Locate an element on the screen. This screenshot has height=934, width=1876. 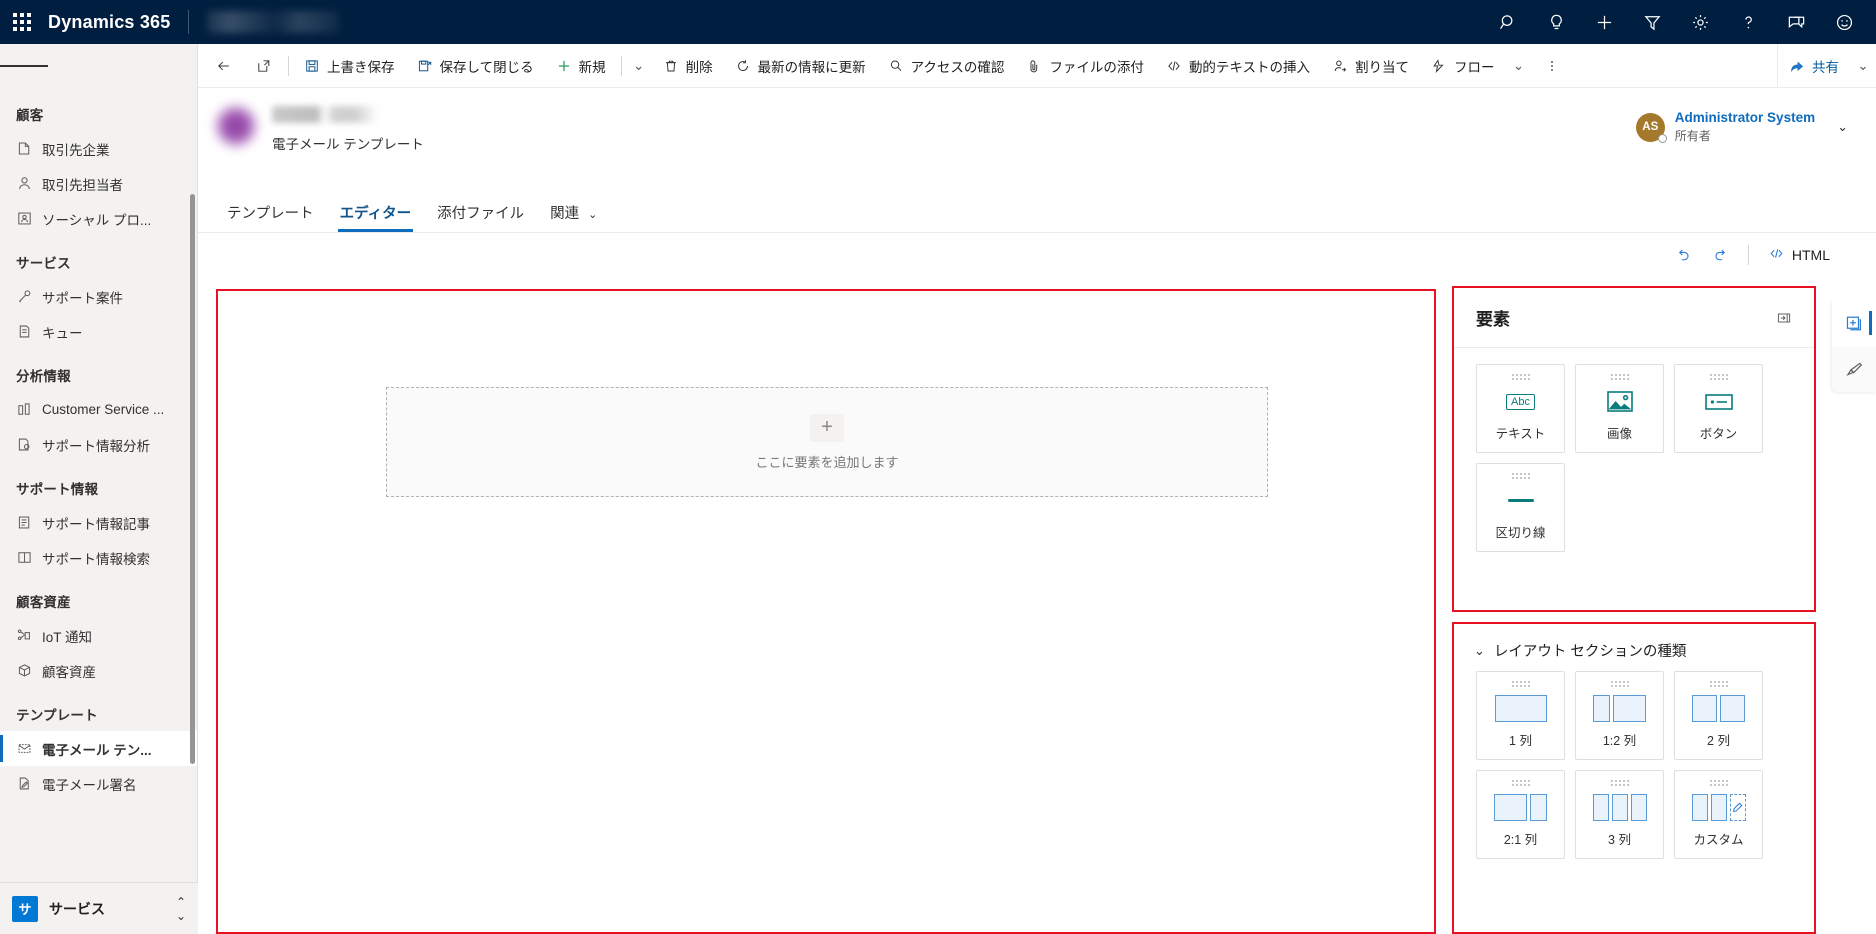
hamburger-menu-icon is located at coordinates (24, 66).